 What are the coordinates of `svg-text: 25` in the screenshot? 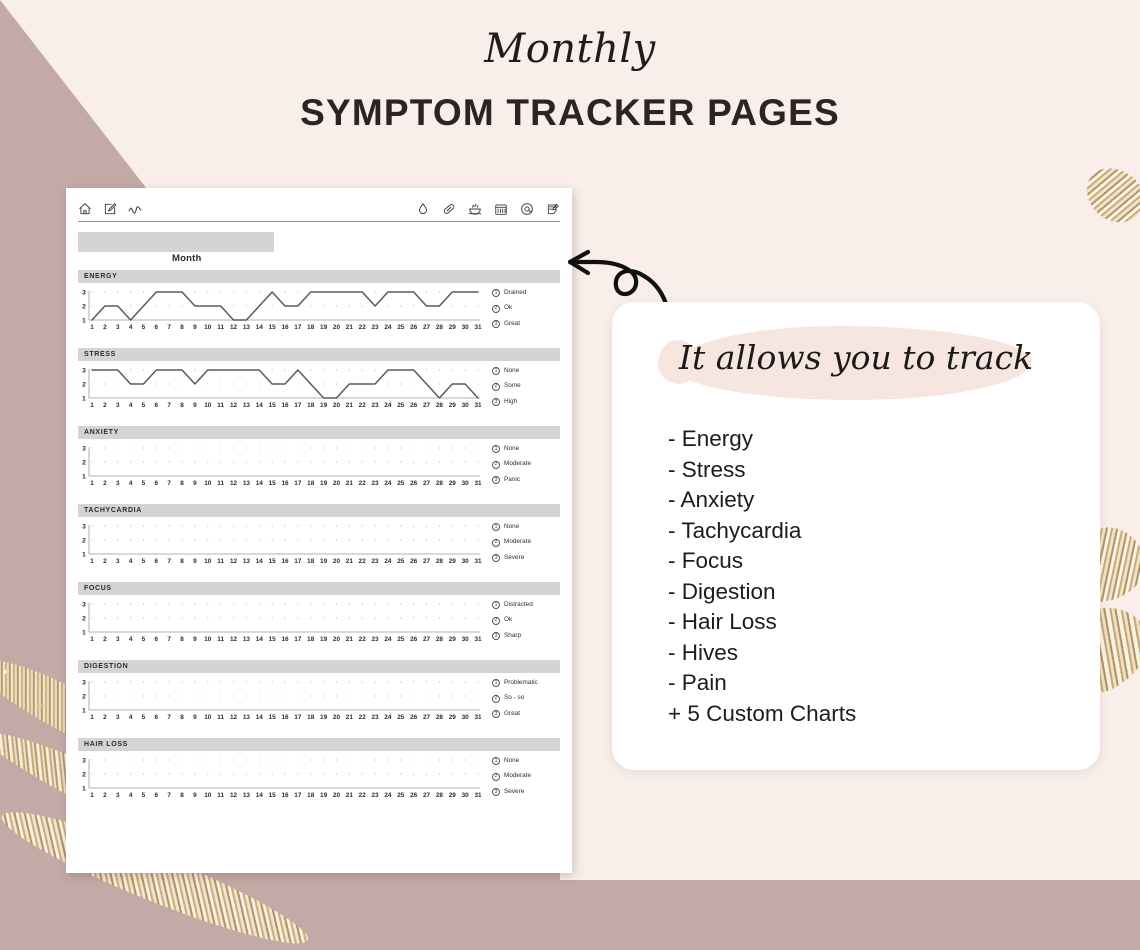 It's located at (401, 327).